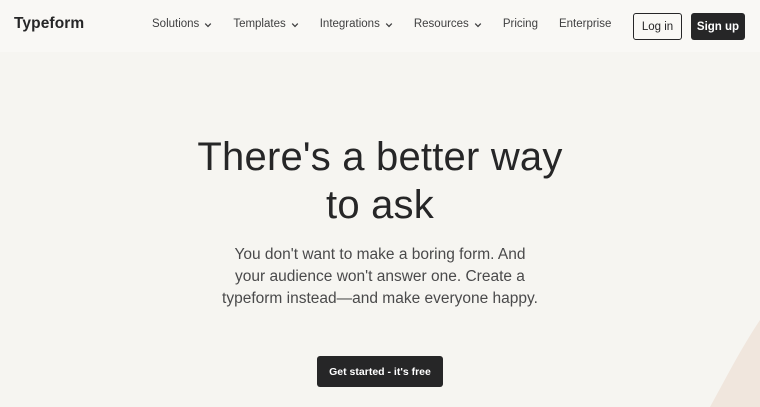 The height and width of the screenshot is (407, 760). Describe the element at coordinates (735, 363) in the screenshot. I see `decorative-shape` at that location.